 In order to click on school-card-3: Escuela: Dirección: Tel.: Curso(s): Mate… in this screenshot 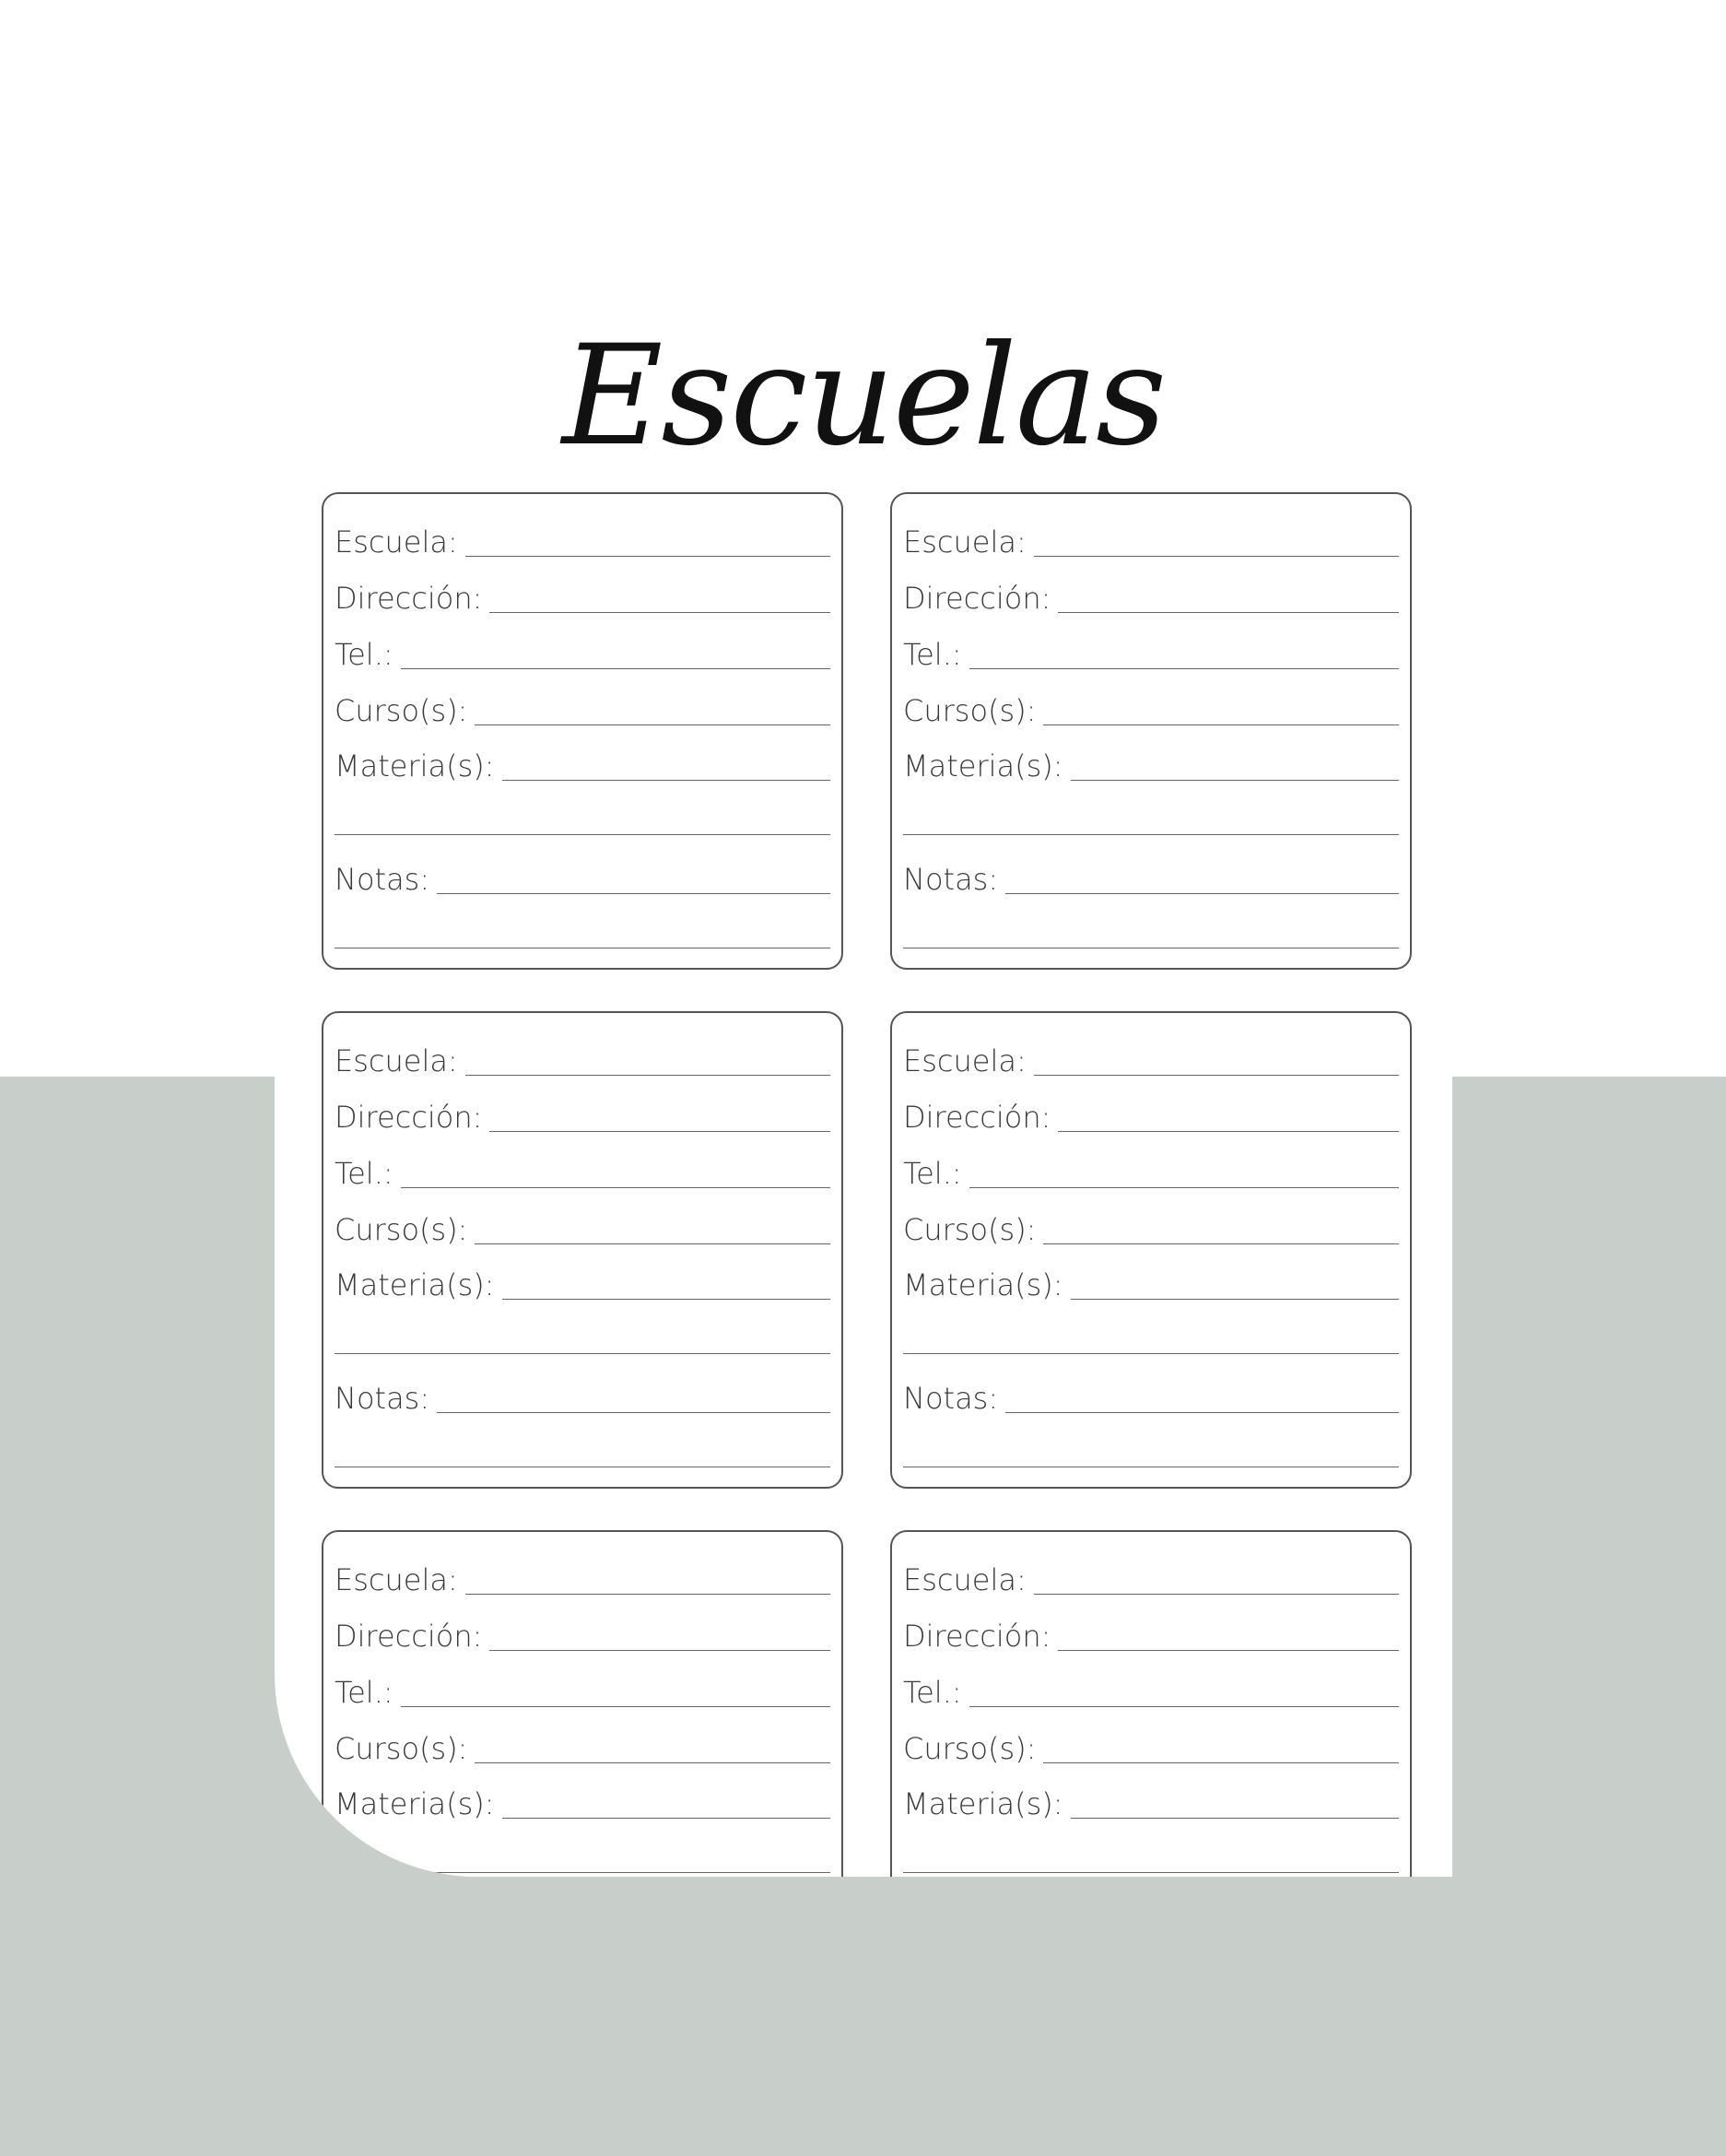, I will do `click(582, 1250)`.